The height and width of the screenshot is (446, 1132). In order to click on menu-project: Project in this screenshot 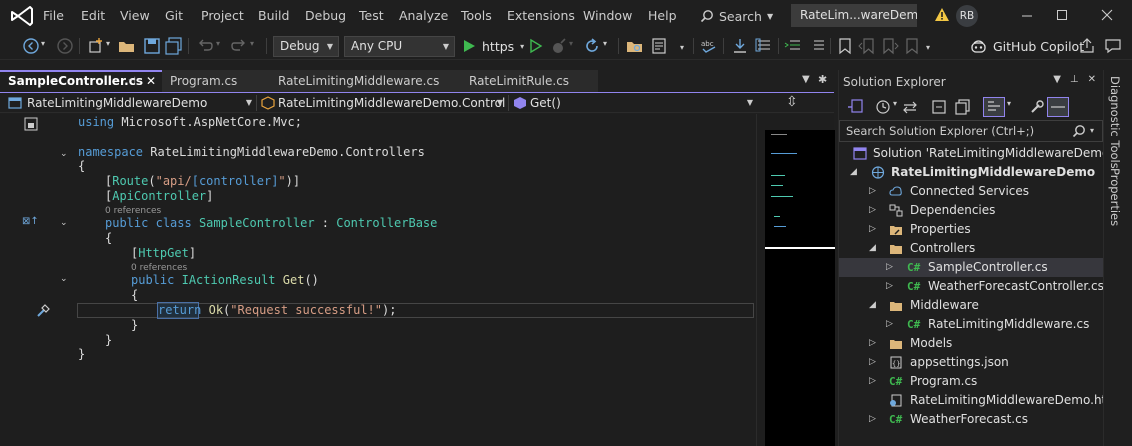, I will do `click(222, 15)`.